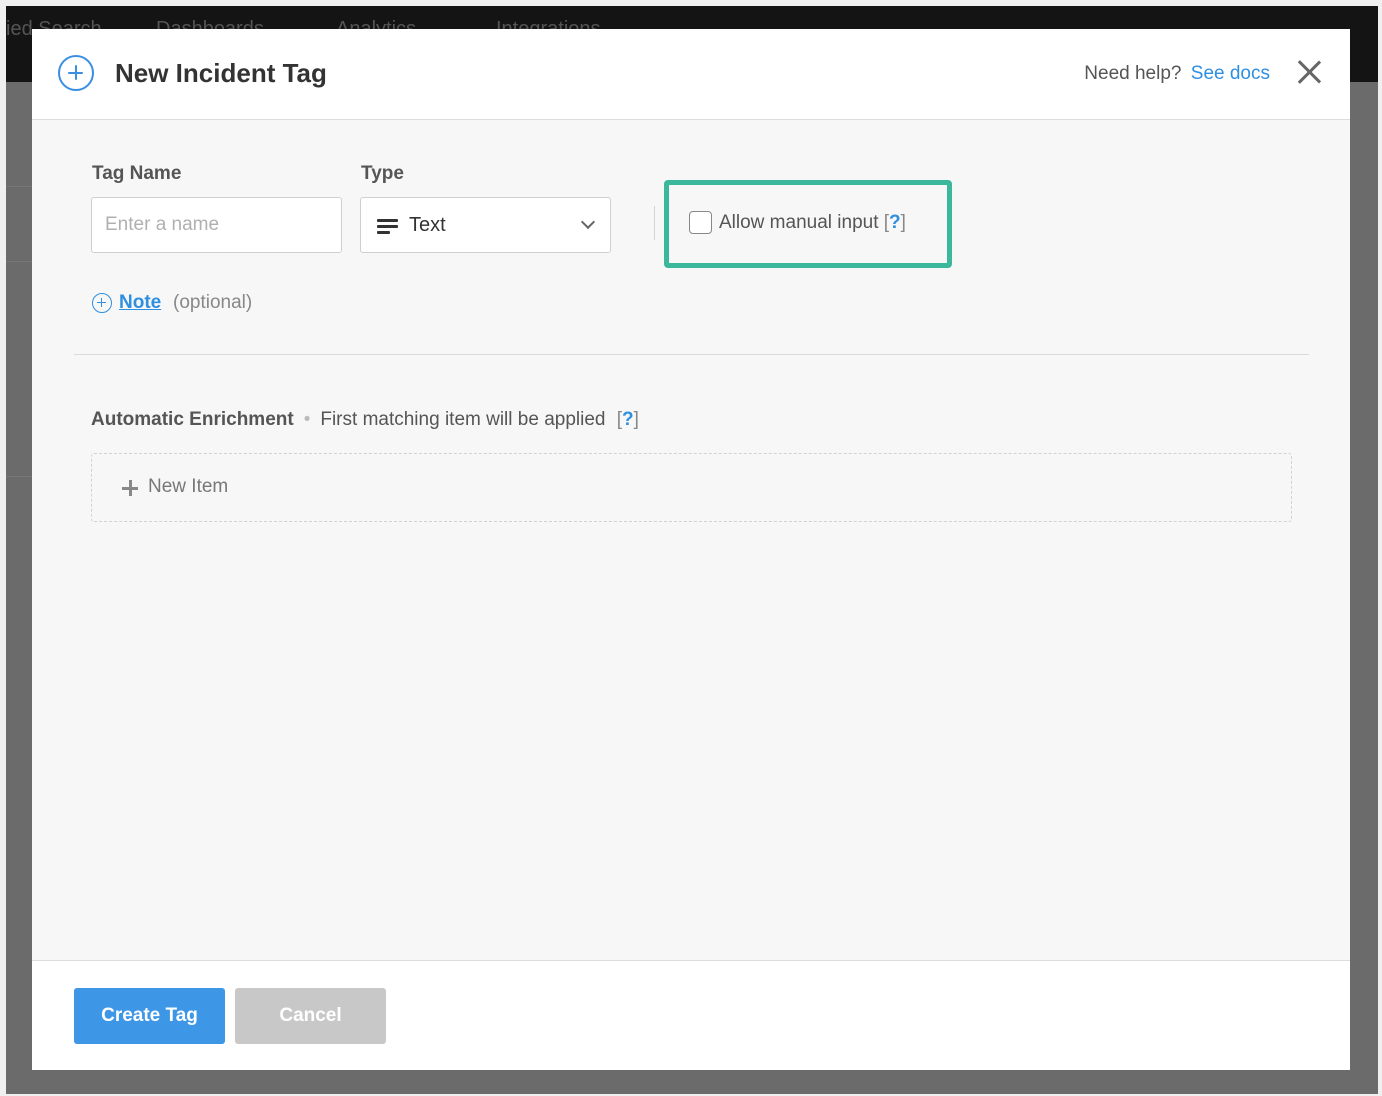  What do you see at coordinates (76, 73) in the screenshot?
I see `add-circle-icon` at bounding box center [76, 73].